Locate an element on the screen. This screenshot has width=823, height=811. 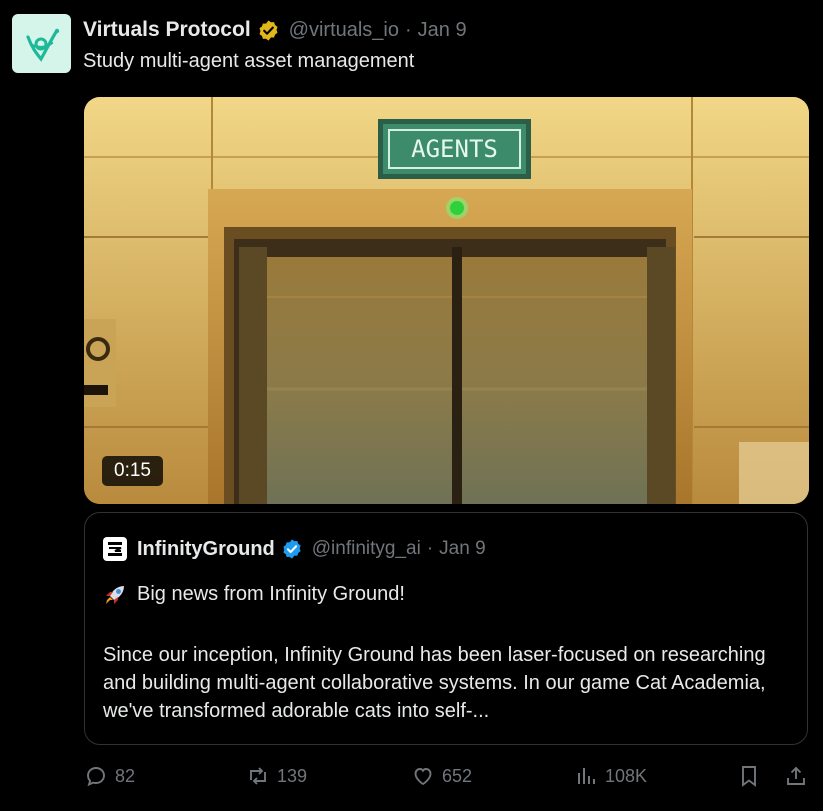
tweet-text: Study multi-agent asset management is located at coordinates (249, 61).